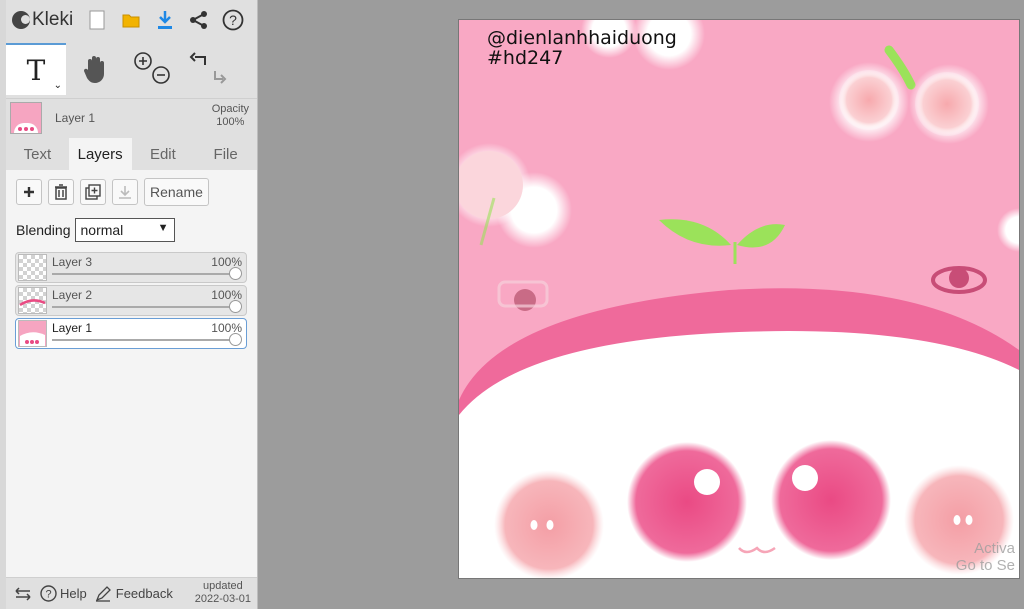 The height and width of the screenshot is (609, 1024). What do you see at coordinates (225, 154) in the screenshot?
I see `tab-file: File` at bounding box center [225, 154].